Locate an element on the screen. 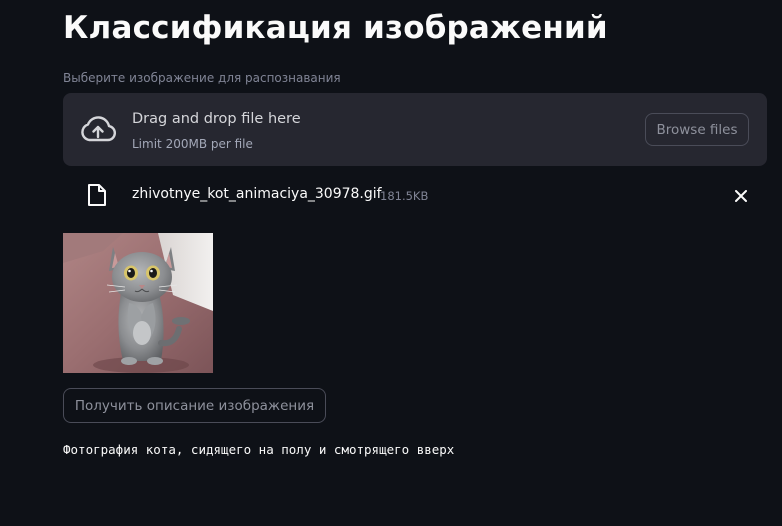 The width and height of the screenshot is (782, 526). image-preview is located at coordinates (138, 303).